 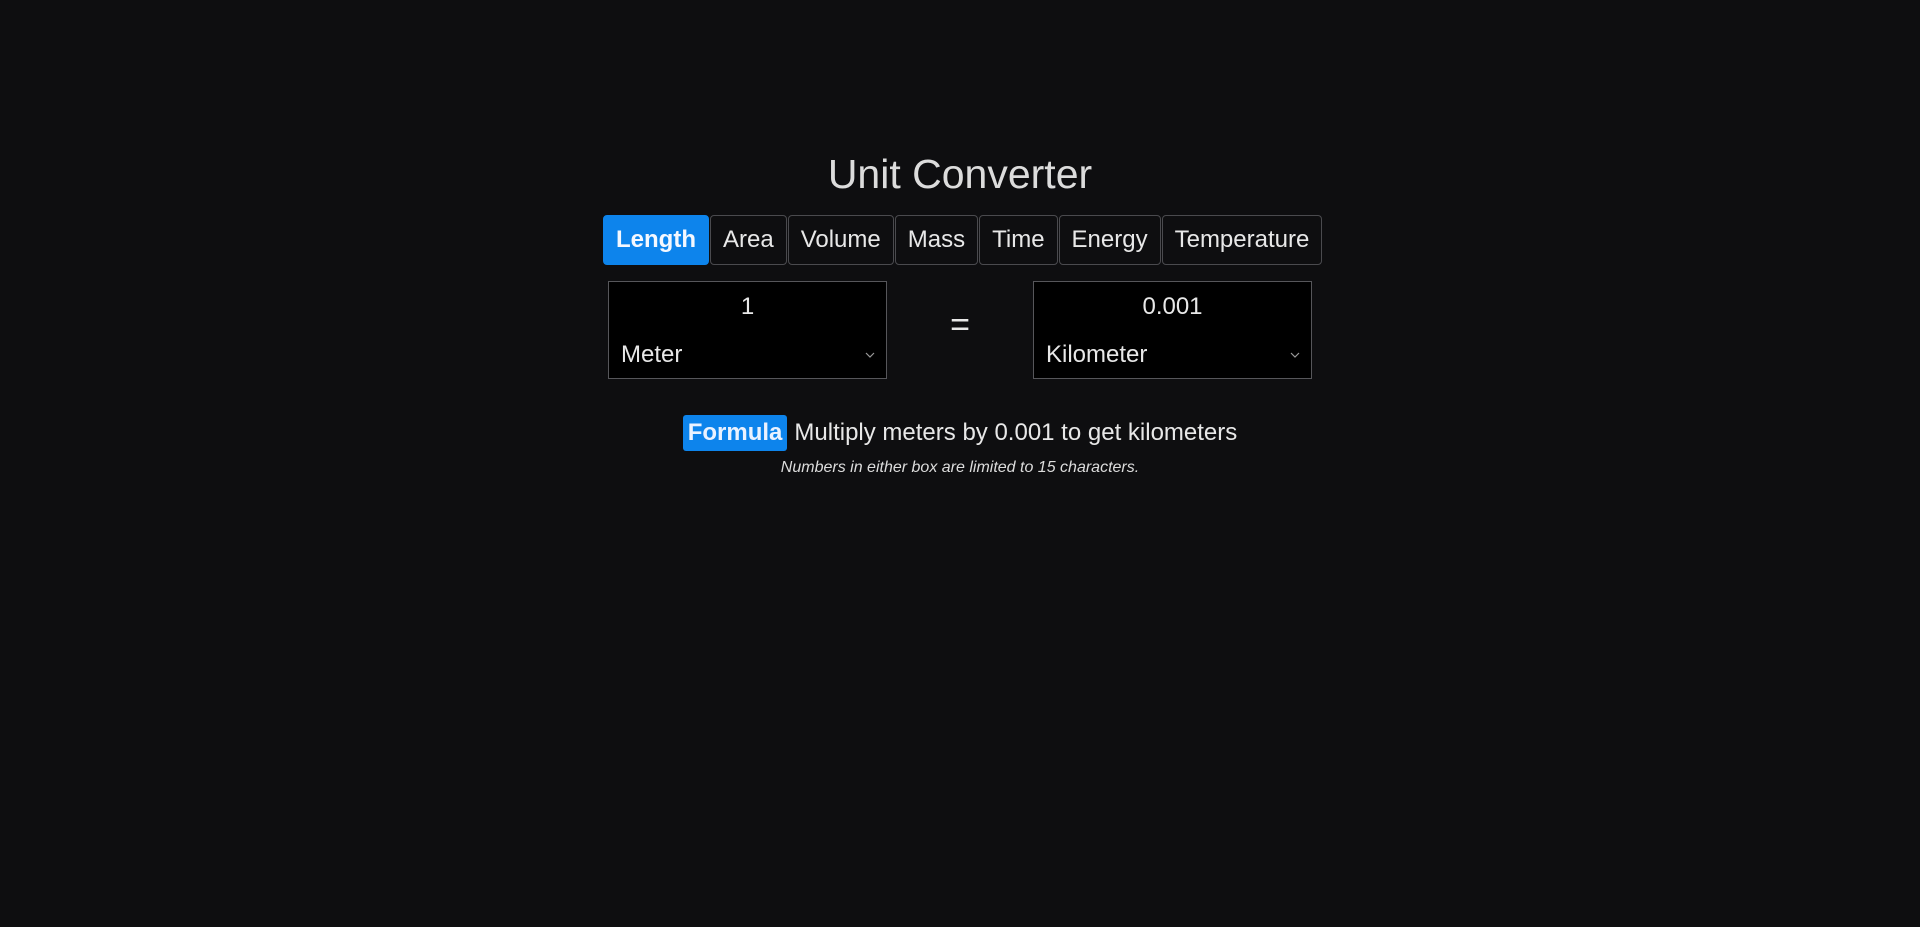 I want to click on to-value-input: 0.001, so click(x=1172, y=307).